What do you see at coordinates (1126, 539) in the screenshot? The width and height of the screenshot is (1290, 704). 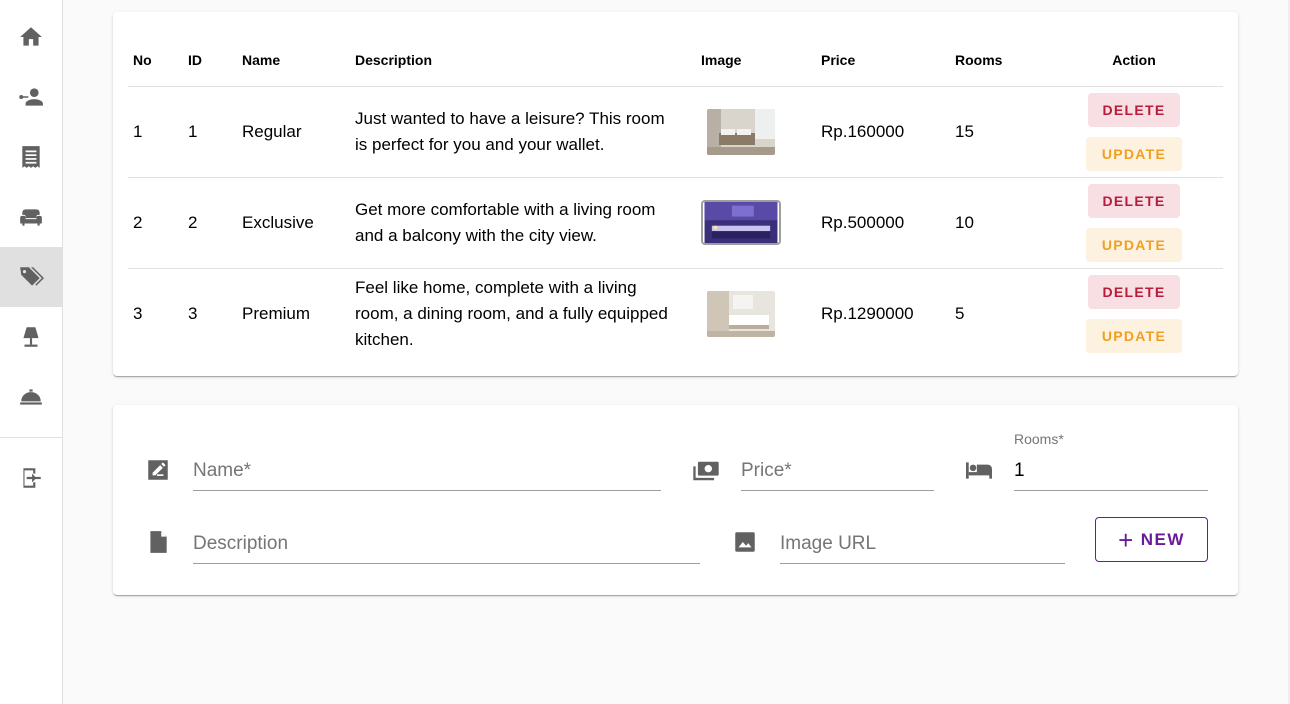 I see `plus-icon: +` at bounding box center [1126, 539].